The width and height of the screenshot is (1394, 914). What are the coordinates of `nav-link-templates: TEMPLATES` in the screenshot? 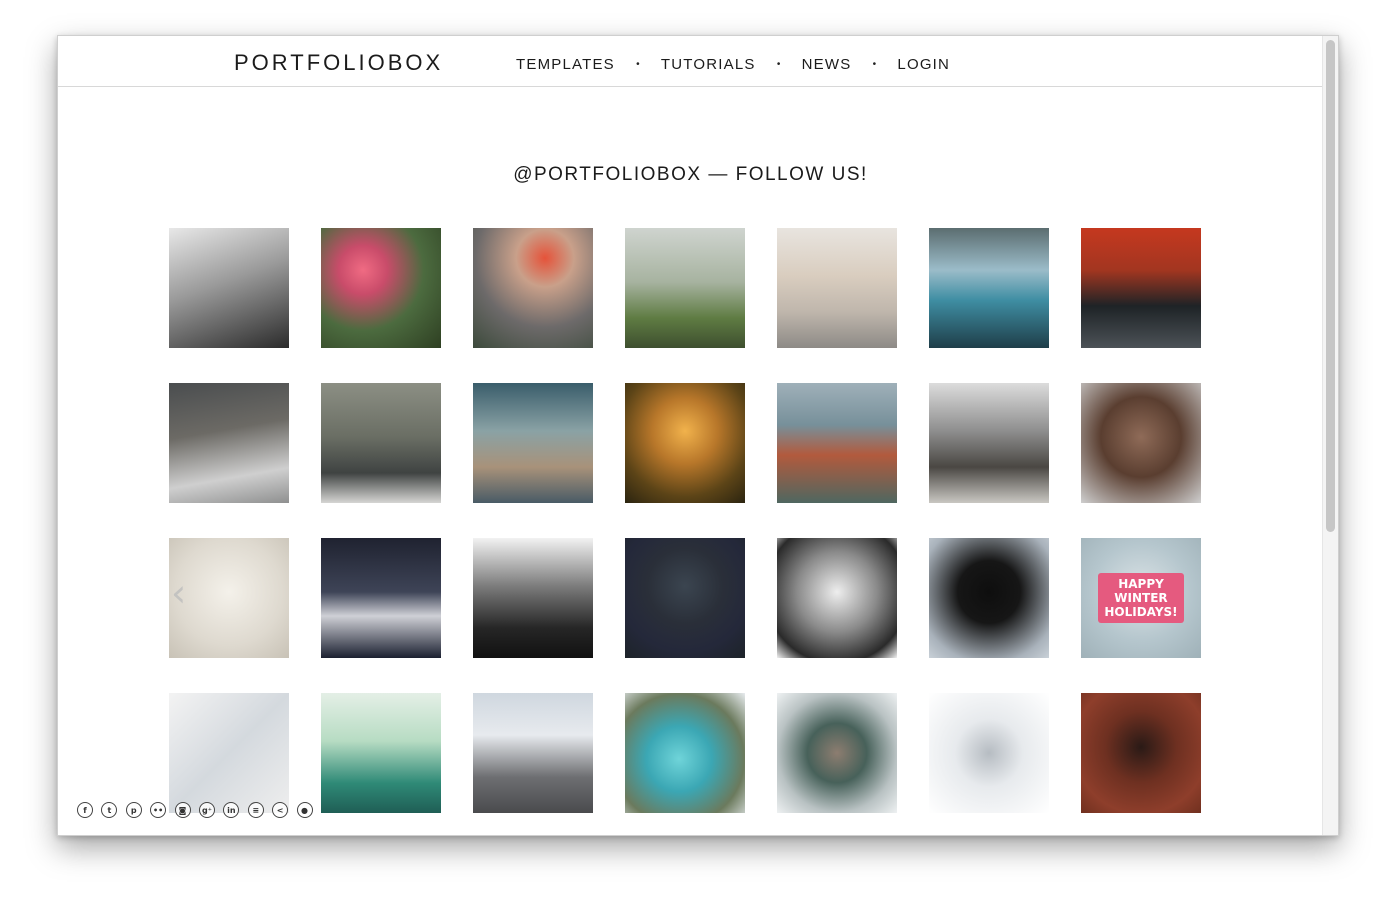 It's located at (565, 64).